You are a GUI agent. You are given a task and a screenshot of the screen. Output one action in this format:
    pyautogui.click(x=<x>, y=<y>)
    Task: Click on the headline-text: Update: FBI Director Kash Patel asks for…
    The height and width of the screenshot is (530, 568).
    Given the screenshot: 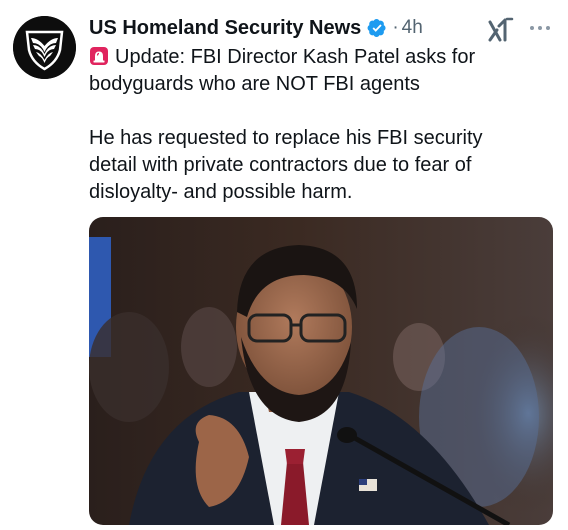 What is the action you would take?
    pyautogui.click(x=282, y=70)
    